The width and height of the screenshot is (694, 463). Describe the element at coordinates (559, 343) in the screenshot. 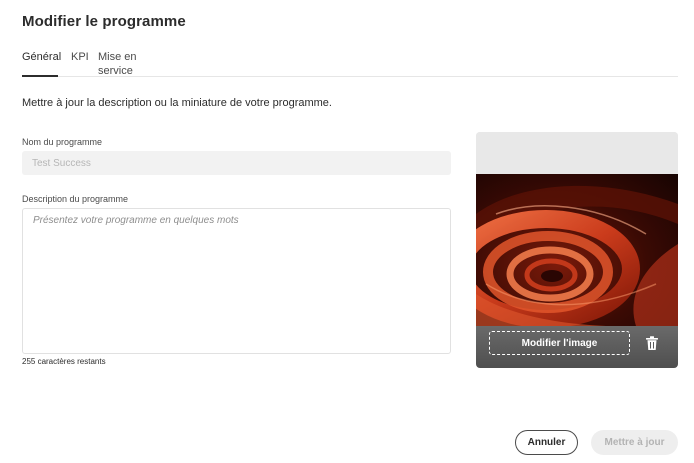

I see `modify-image-button: Modifier l'image` at that location.